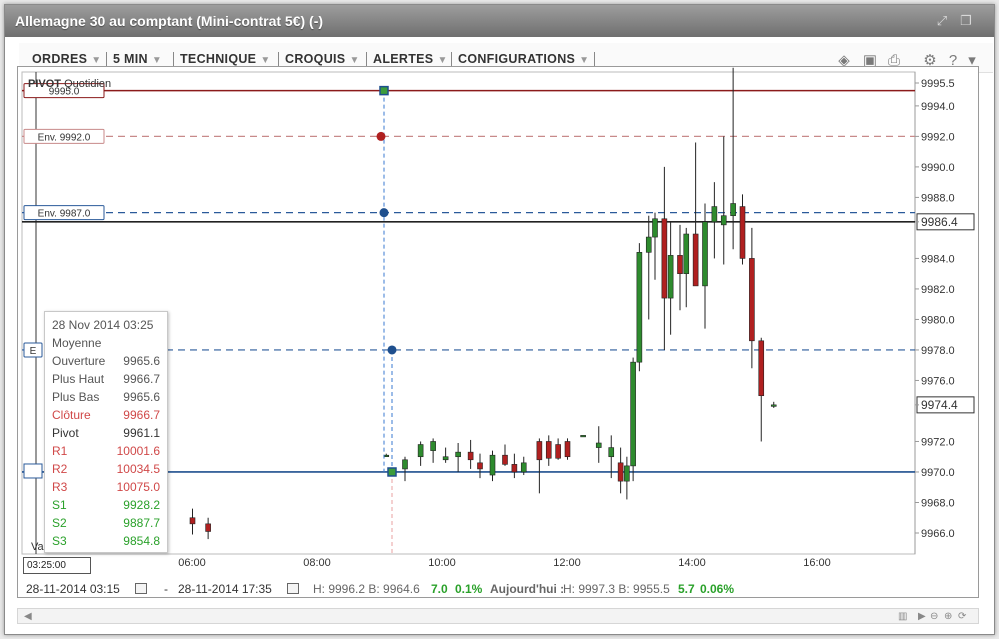 The image size is (999, 639). I want to click on tooltip-row-label: S3, so click(59, 541).